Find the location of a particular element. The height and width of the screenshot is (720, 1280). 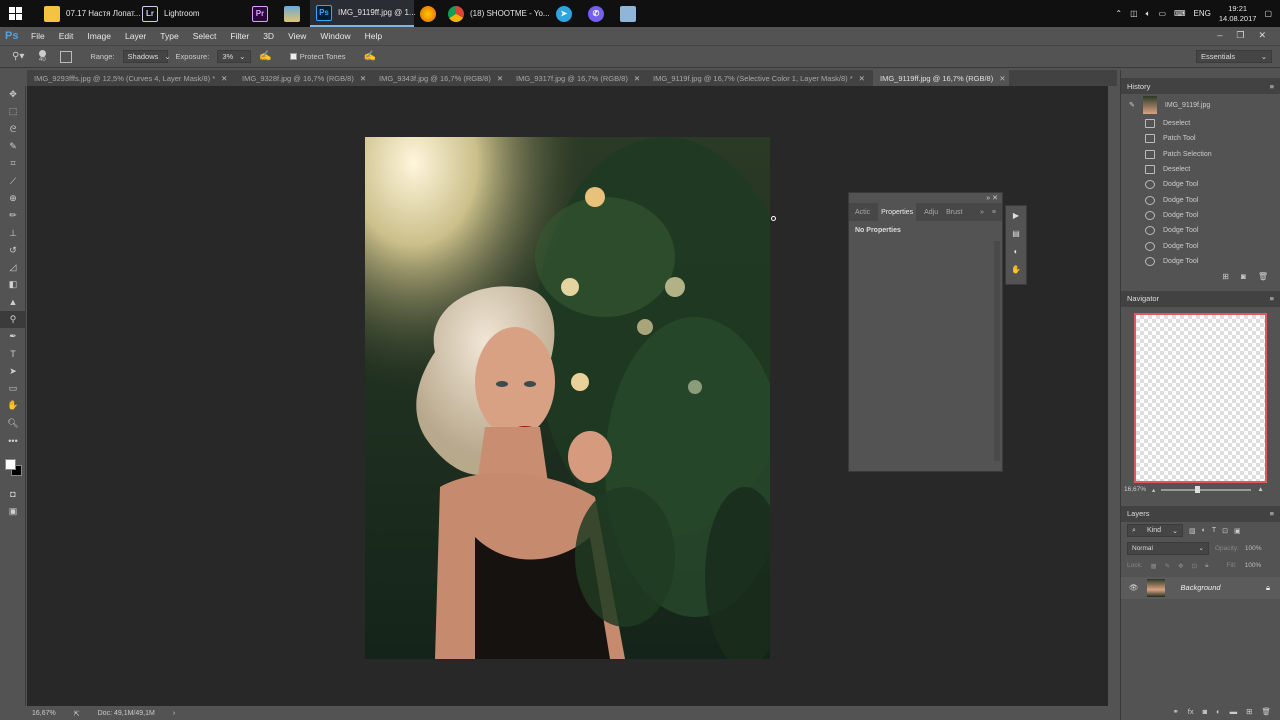

taskbar-item-telegram: ➤ is located at coordinates (566, 13).